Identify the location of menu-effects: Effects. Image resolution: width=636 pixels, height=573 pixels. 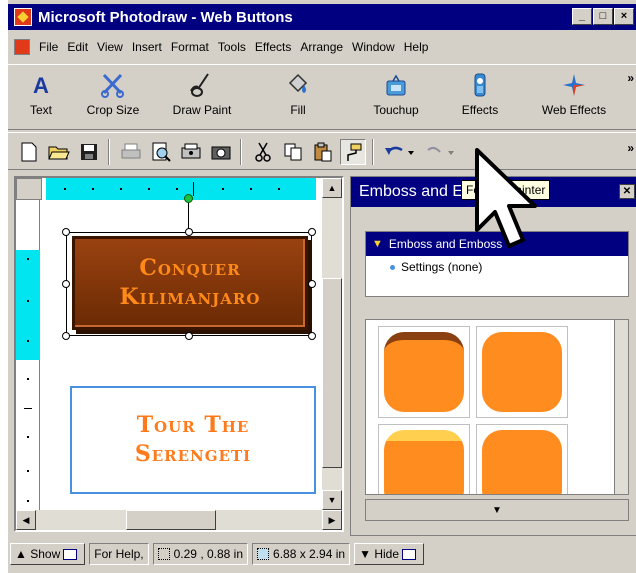
(273, 47).